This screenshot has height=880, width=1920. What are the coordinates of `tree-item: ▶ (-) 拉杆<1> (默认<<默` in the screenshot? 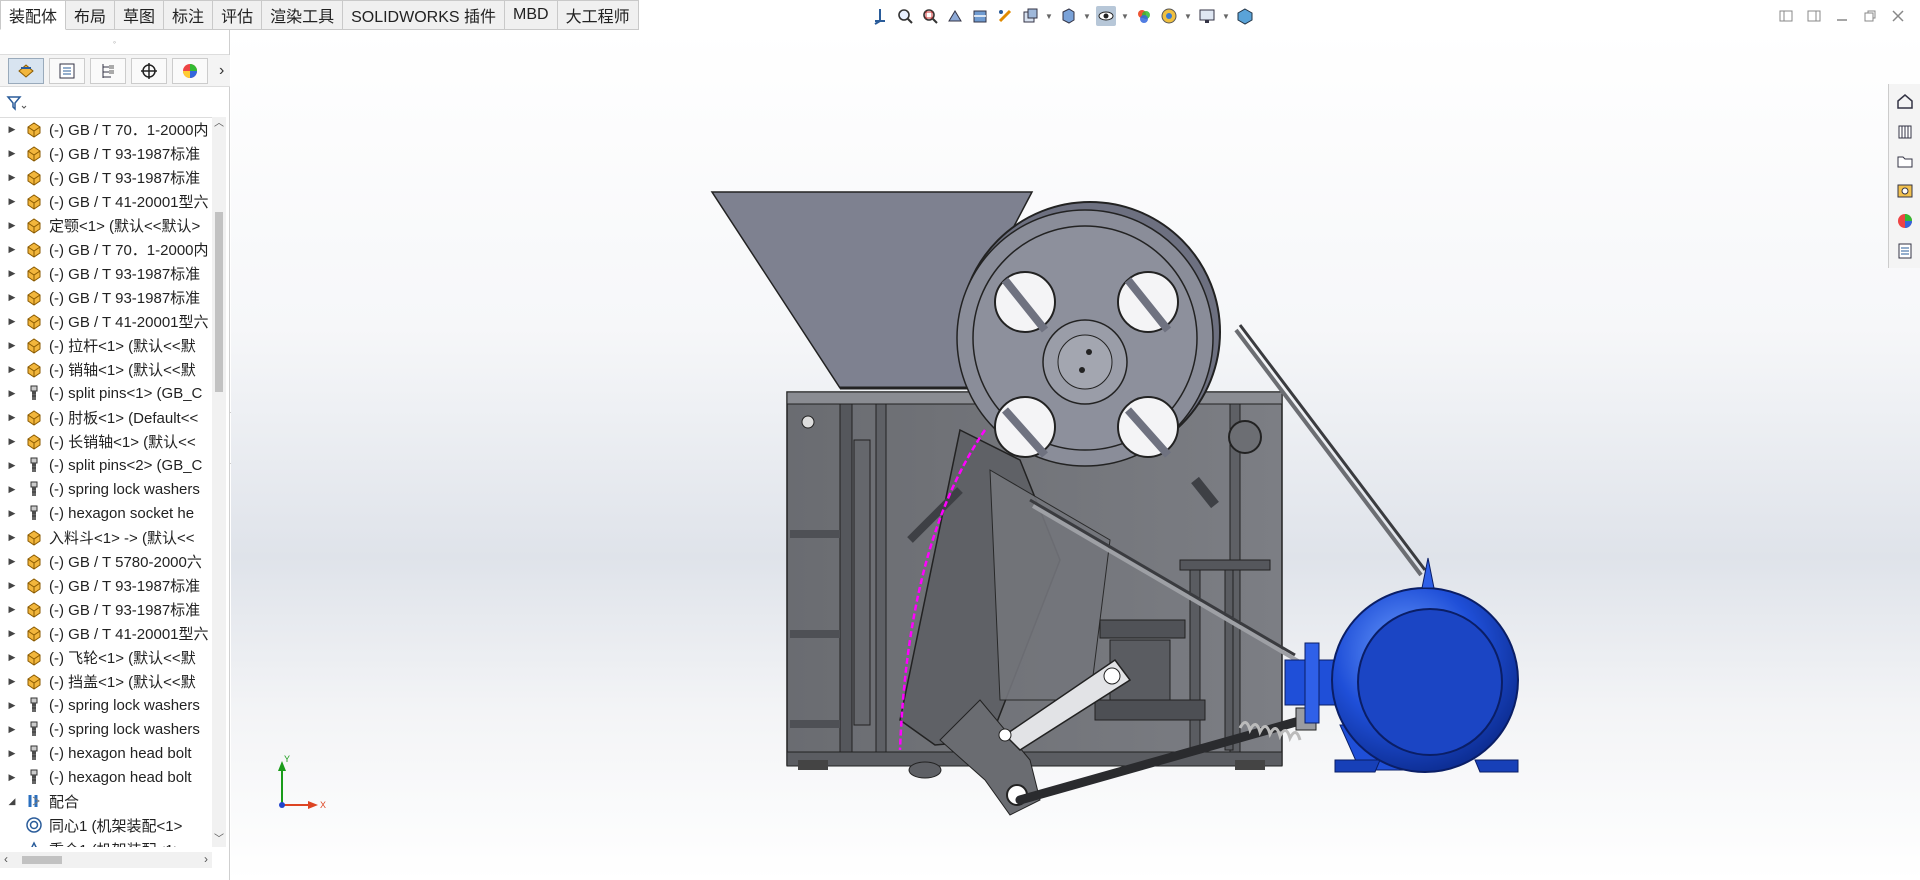 It's located at (106, 345).